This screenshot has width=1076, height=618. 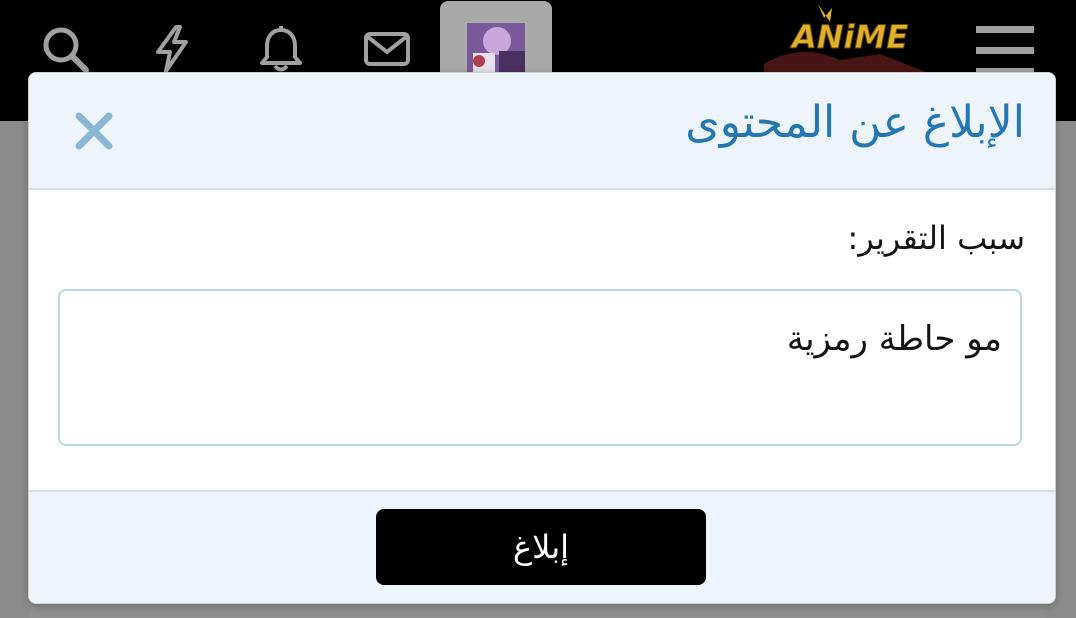 What do you see at coordinates (173, 49) in the screenshot?
I see `lightning-icon` at bounding box center [173, 49].